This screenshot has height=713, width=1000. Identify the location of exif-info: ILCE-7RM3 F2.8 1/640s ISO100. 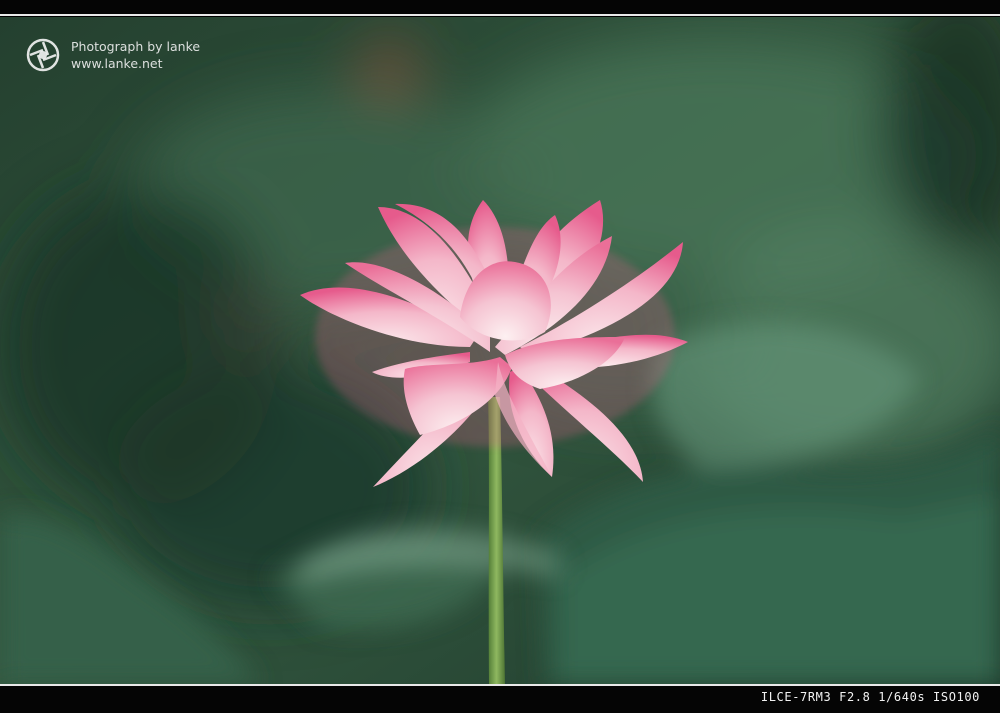
(870, 697).